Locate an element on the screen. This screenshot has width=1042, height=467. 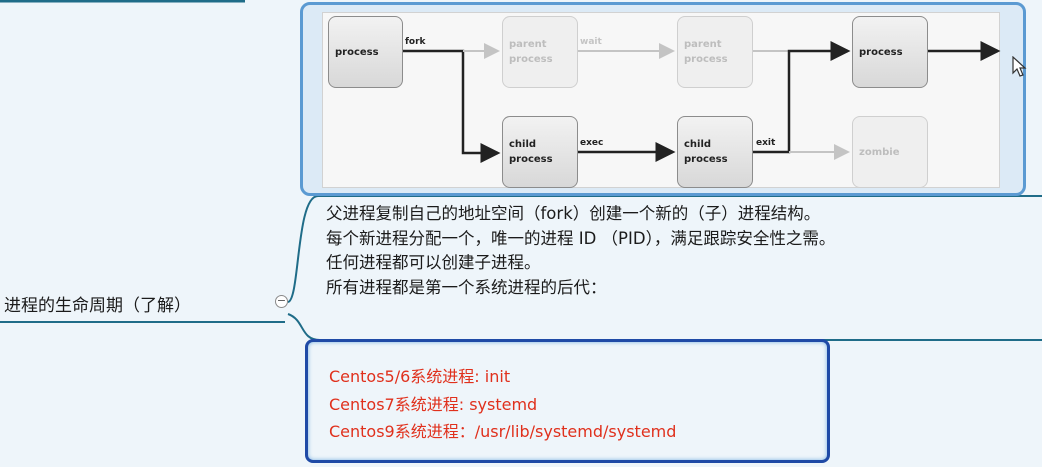
fork-arrow is located at coordinates (452, 106).